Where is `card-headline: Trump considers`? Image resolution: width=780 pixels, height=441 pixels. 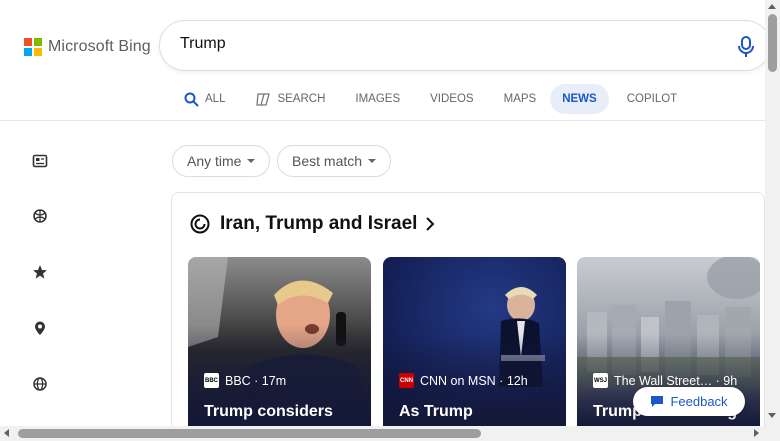 card-headline: Trump considers is located at coordinates (268, 411).